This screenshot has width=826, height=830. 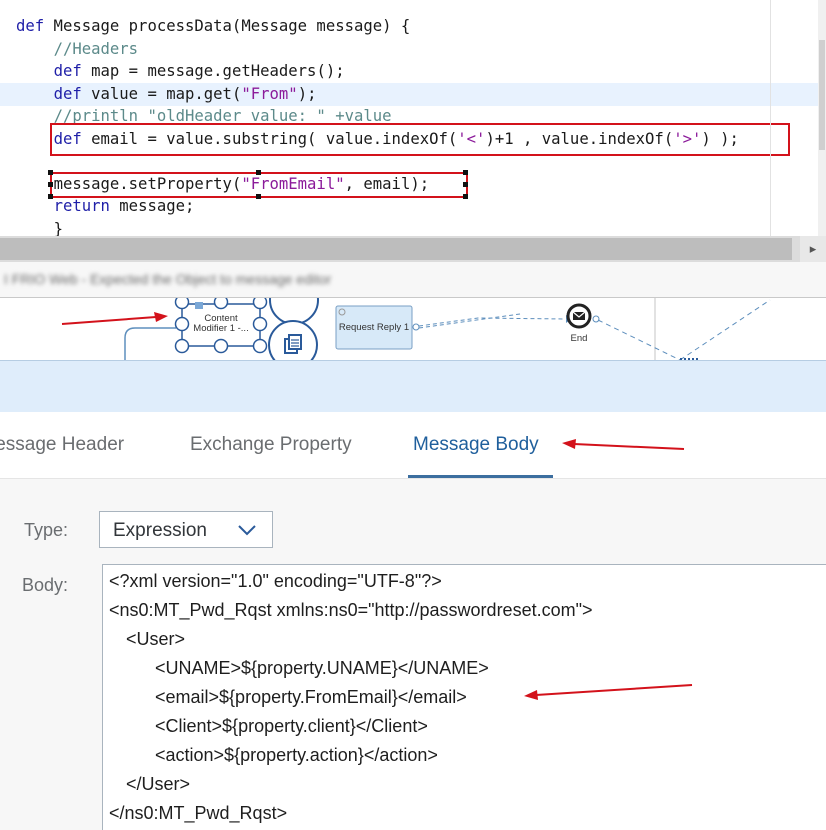 I want to click on type-select: Expression, so click(x=186, y=529).